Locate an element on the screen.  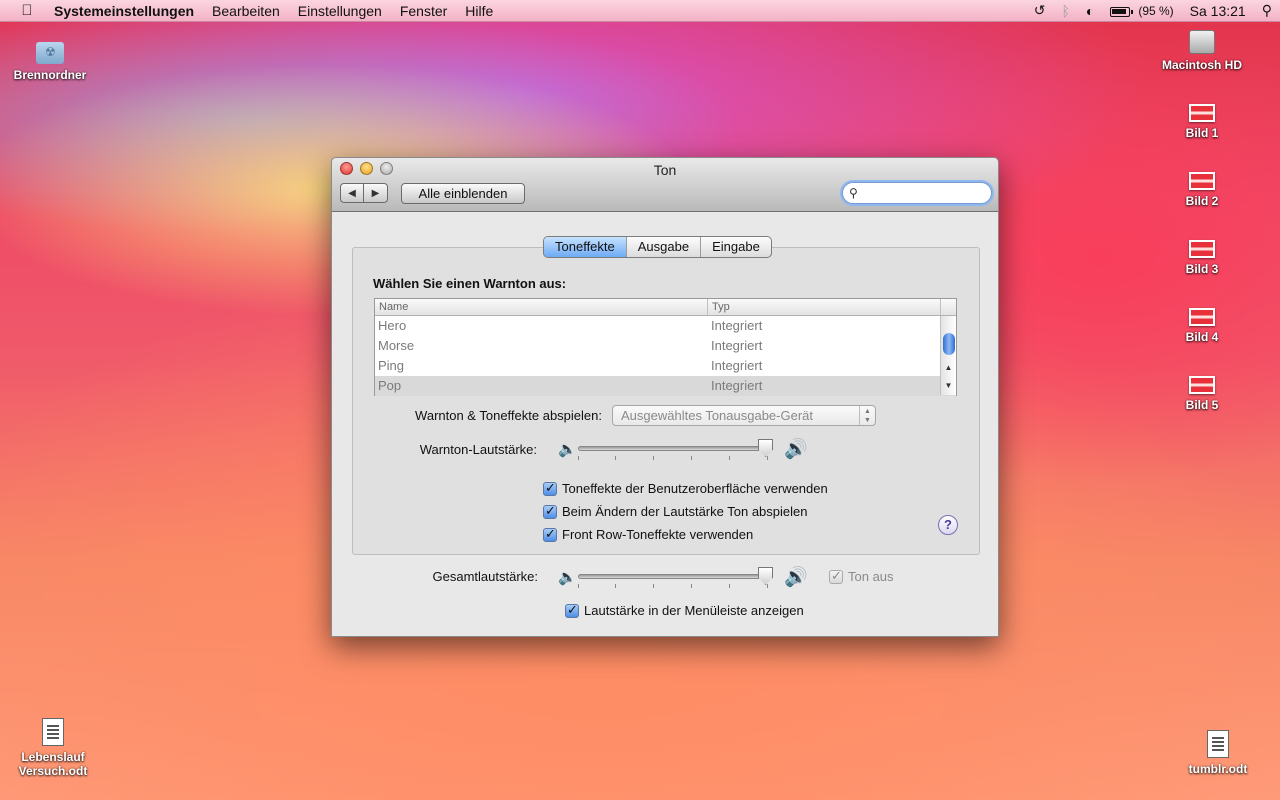
output-volume-slider: 🔈 🔊 is located at coordinates (688, 578).